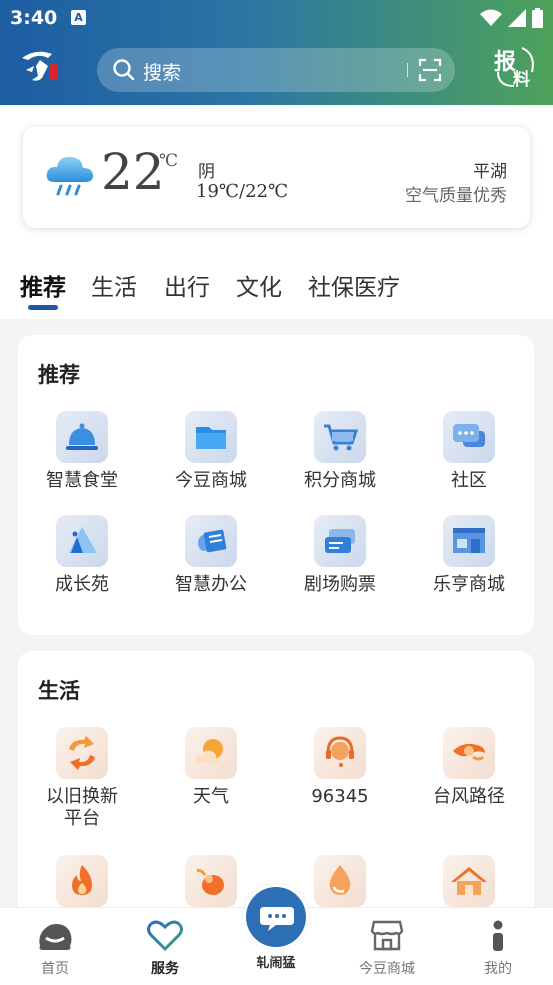 The width and height of the screenshot is (553, 985). Describe the element at coordinates (59, 691) in the screenshot. I see `section-title: 生活` at that location.